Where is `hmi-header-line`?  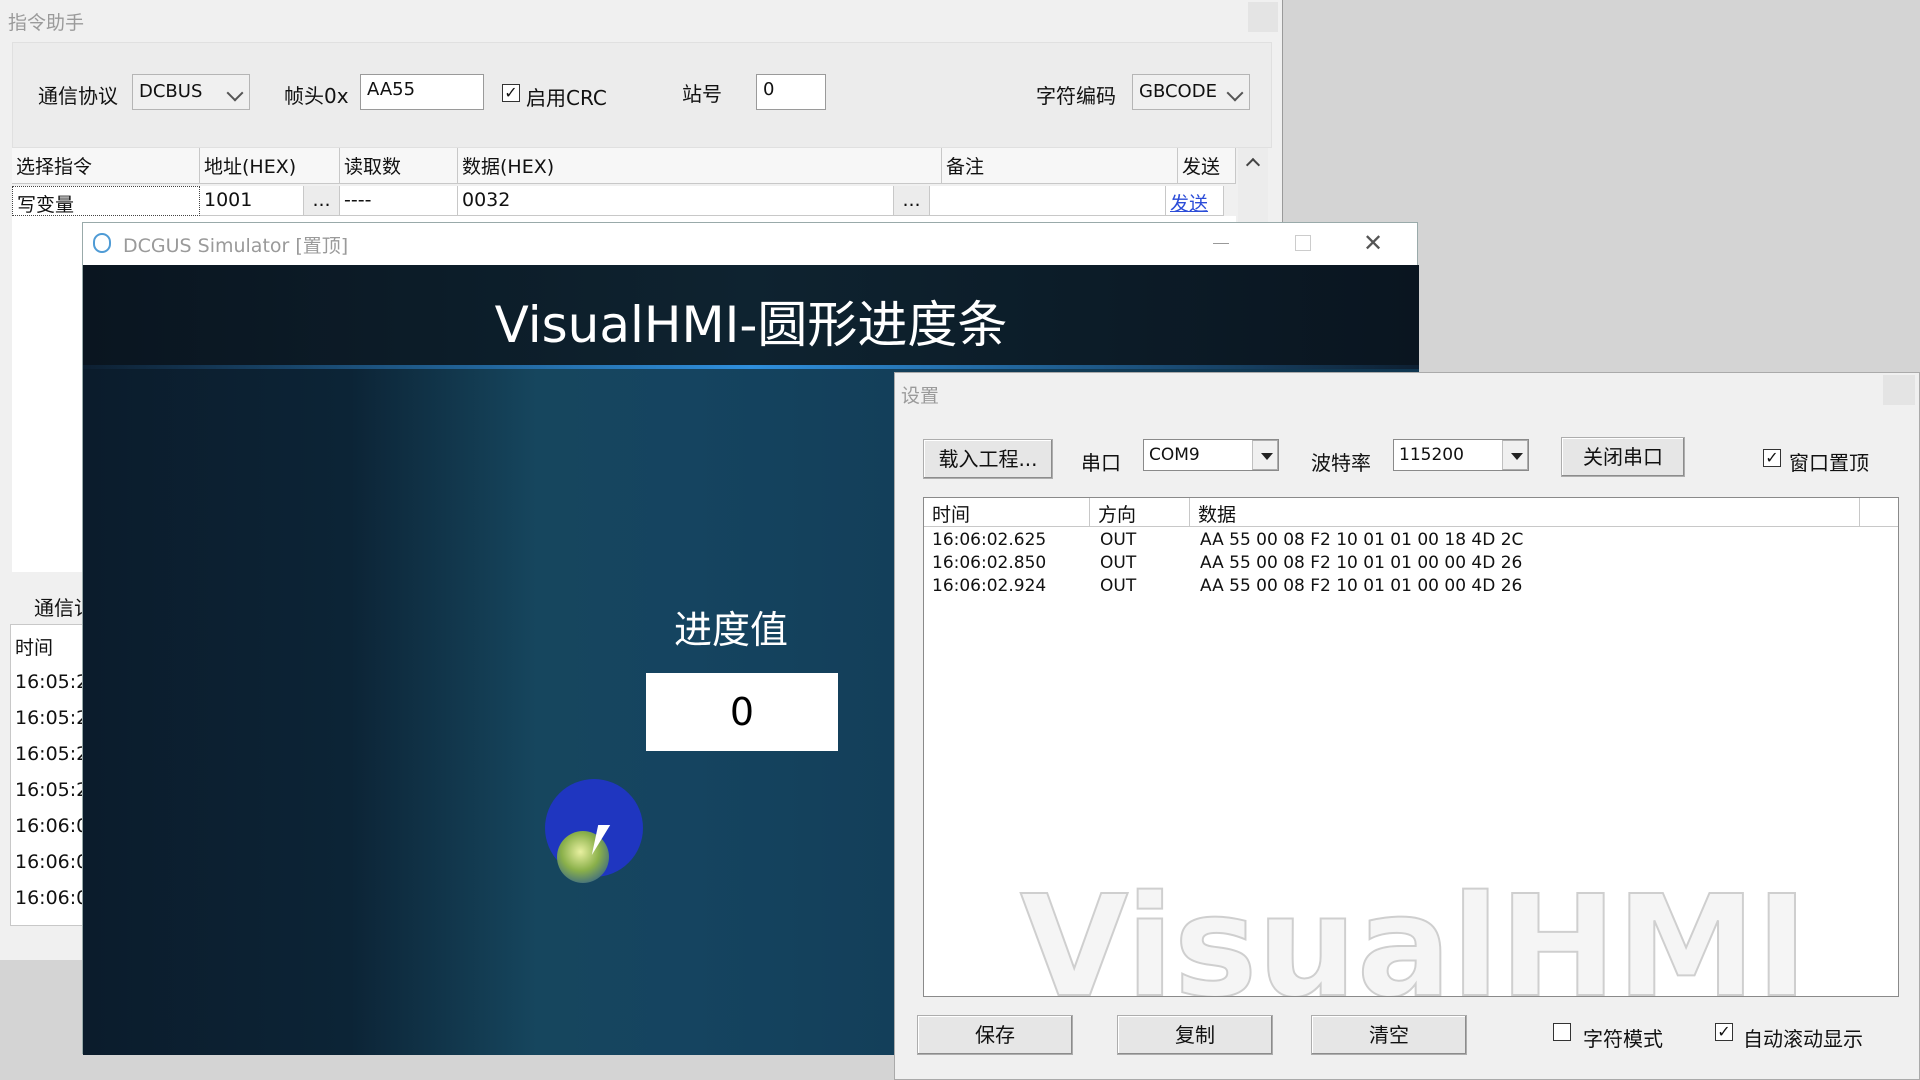
hmi-header-line is located at coordinates (751, 367).